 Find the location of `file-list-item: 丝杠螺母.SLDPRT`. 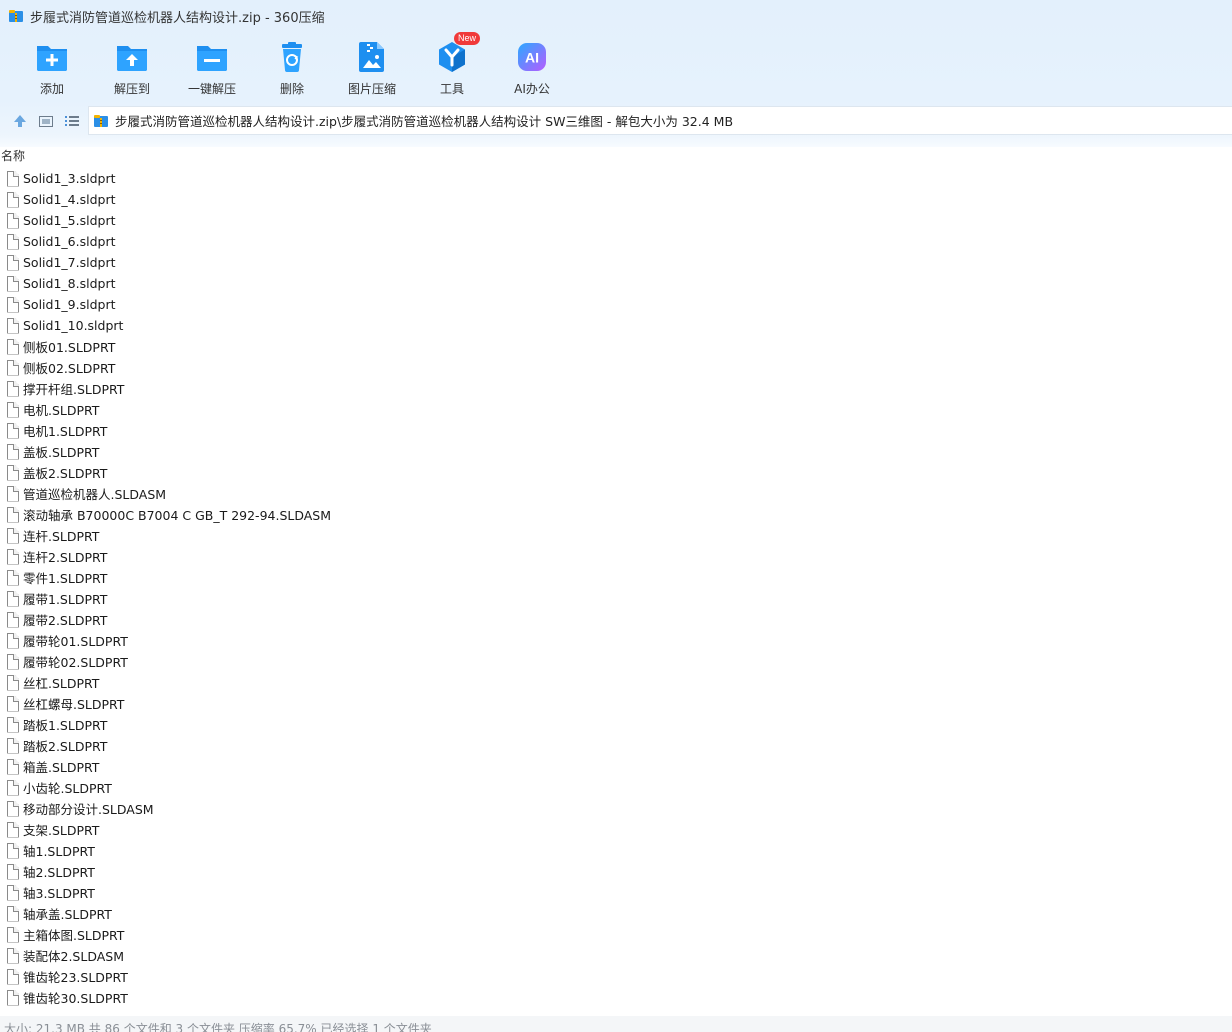

file-list-item: 丝杠螺母.SLDPRT is located at coordinates (616, 703).